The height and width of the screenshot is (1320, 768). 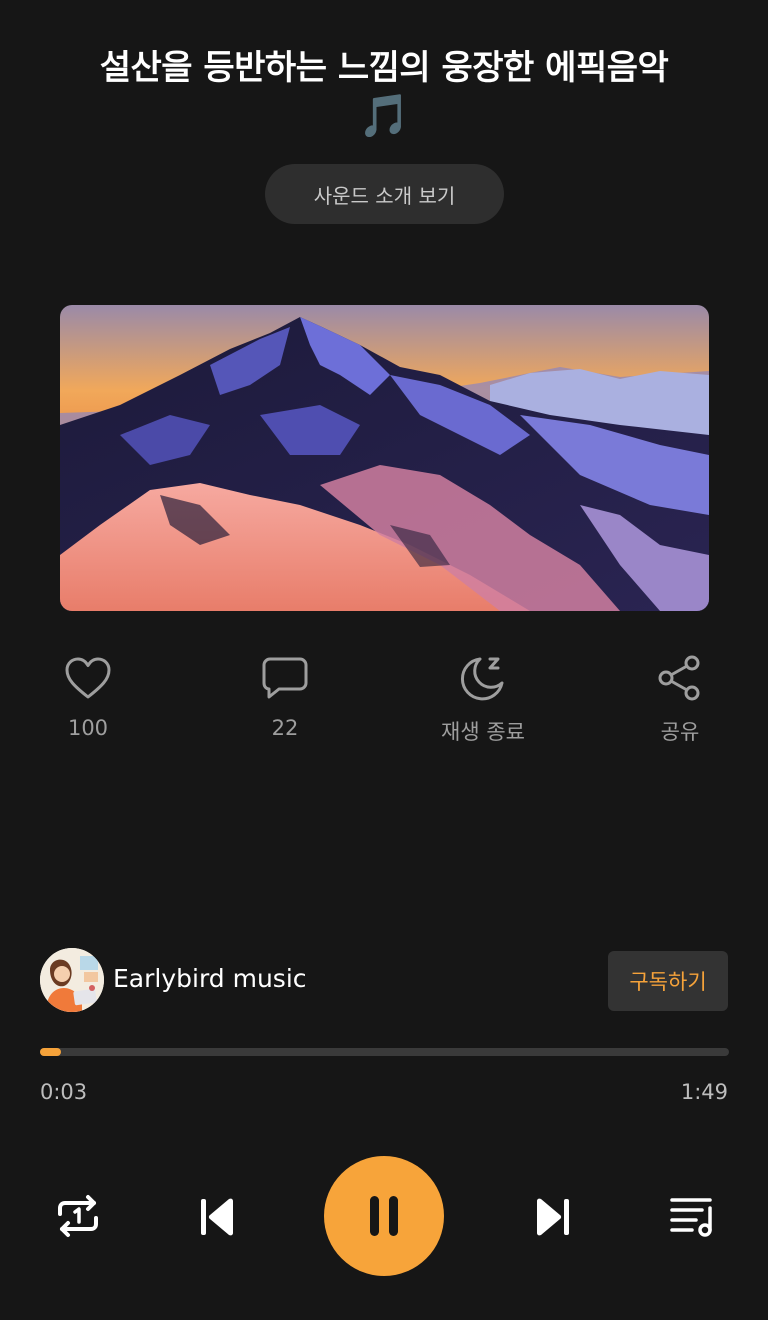 What do you see at coordinates (384, 115) in the screenshot?
I see `music-note-emoji: 🎵` at bounding box center [384, 115].